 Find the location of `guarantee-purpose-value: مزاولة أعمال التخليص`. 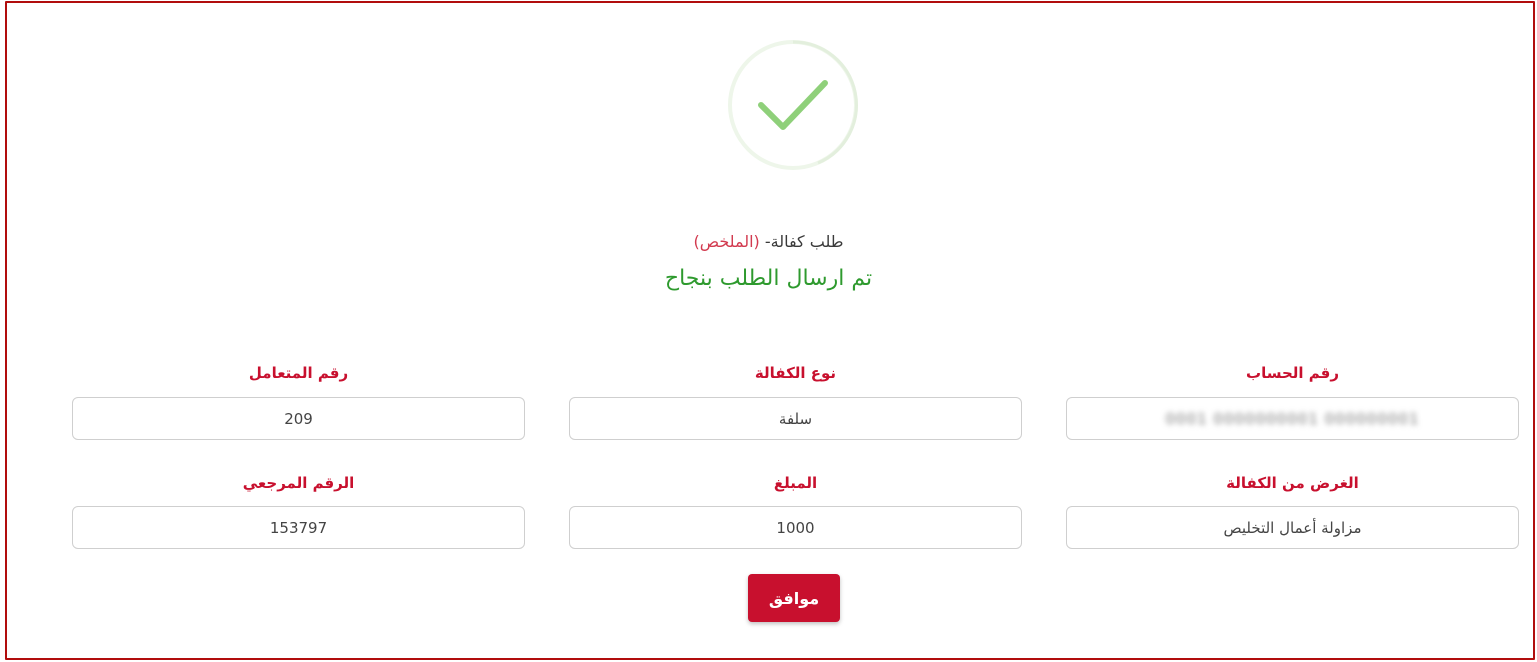

guarantee-purpose-value: مزاولة أعمال التخليص is located at coordinates (1292, 527).